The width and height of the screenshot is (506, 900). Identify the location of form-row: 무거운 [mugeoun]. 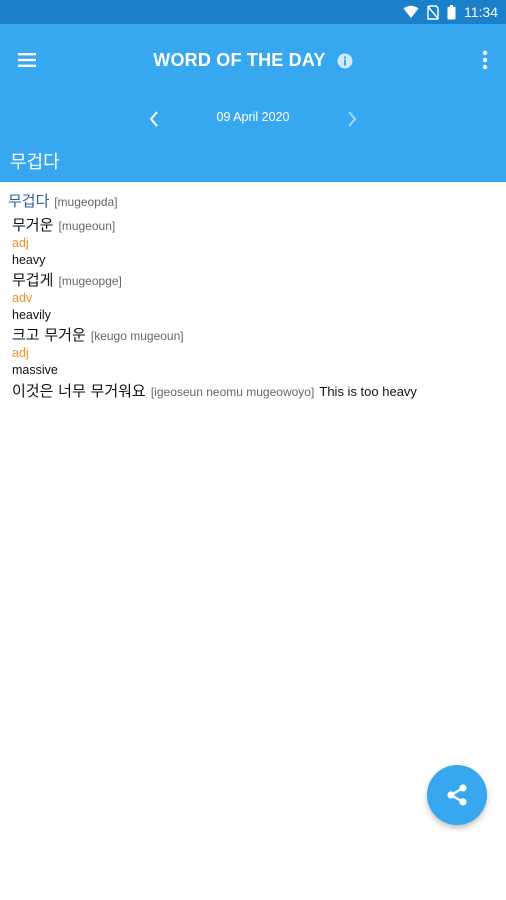
(63, 224).